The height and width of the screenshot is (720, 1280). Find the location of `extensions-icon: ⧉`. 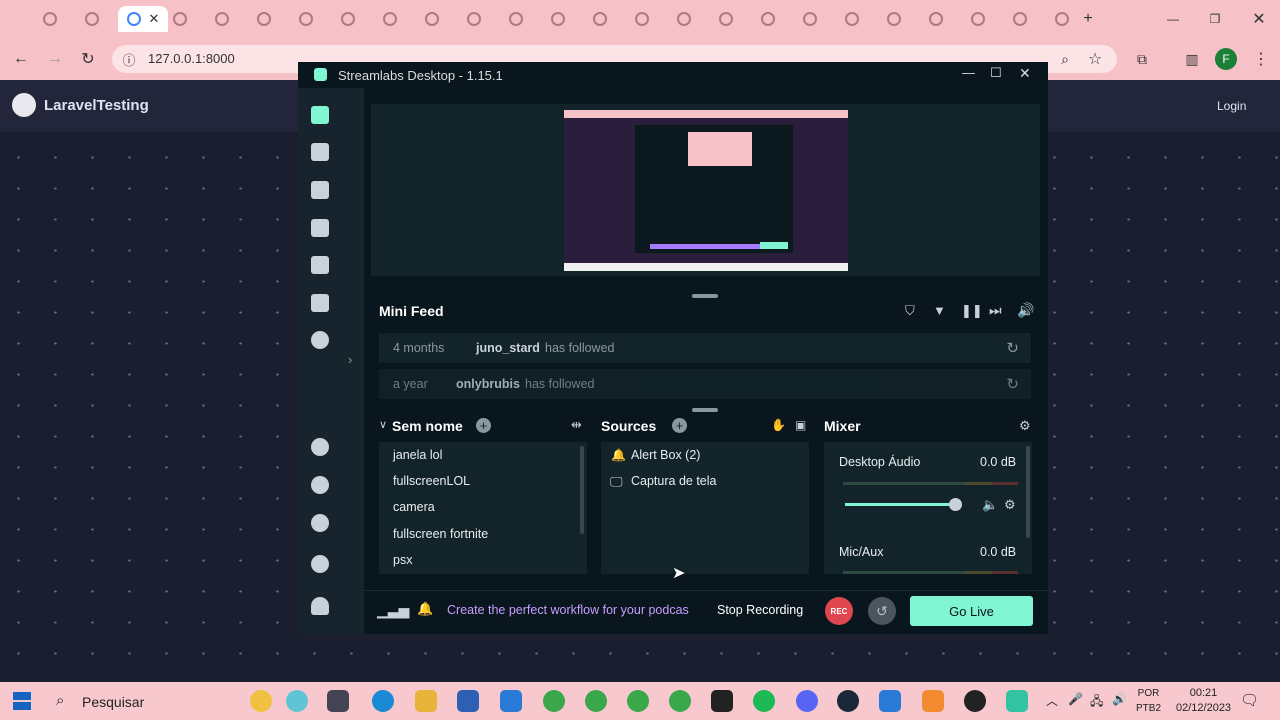

extensions-icon: ⧉ is located at coordinates (1142, 59).